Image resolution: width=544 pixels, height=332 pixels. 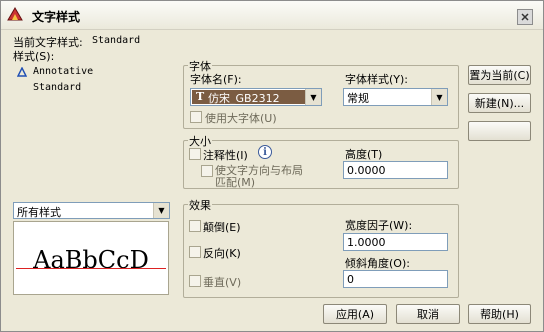 What do you see at coordinates (207, 171) in the screenshot?
I see `match-orientation-checkbox` at bounding box center [207, 171].